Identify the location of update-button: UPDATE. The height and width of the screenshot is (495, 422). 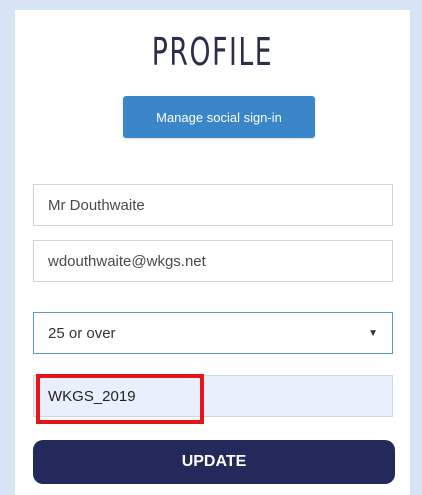
(214, 462).